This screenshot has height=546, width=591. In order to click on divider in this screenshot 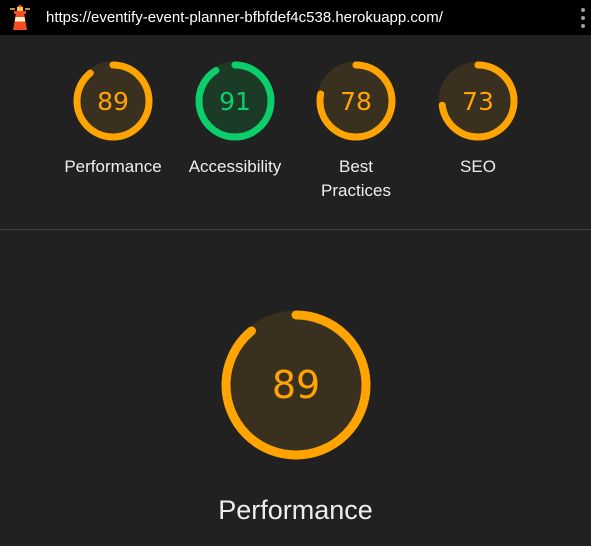, I will do `click(295, 229)`.